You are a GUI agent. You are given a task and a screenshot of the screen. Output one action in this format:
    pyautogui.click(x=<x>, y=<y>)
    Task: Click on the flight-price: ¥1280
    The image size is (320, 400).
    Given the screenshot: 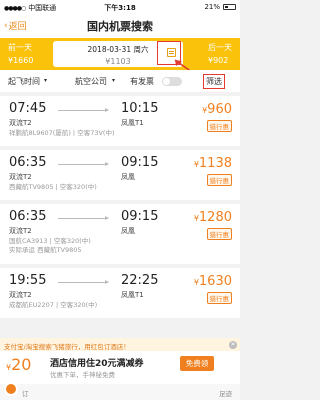 What is the action you would take?
    pyautogui.click(x=212, y=217)
    